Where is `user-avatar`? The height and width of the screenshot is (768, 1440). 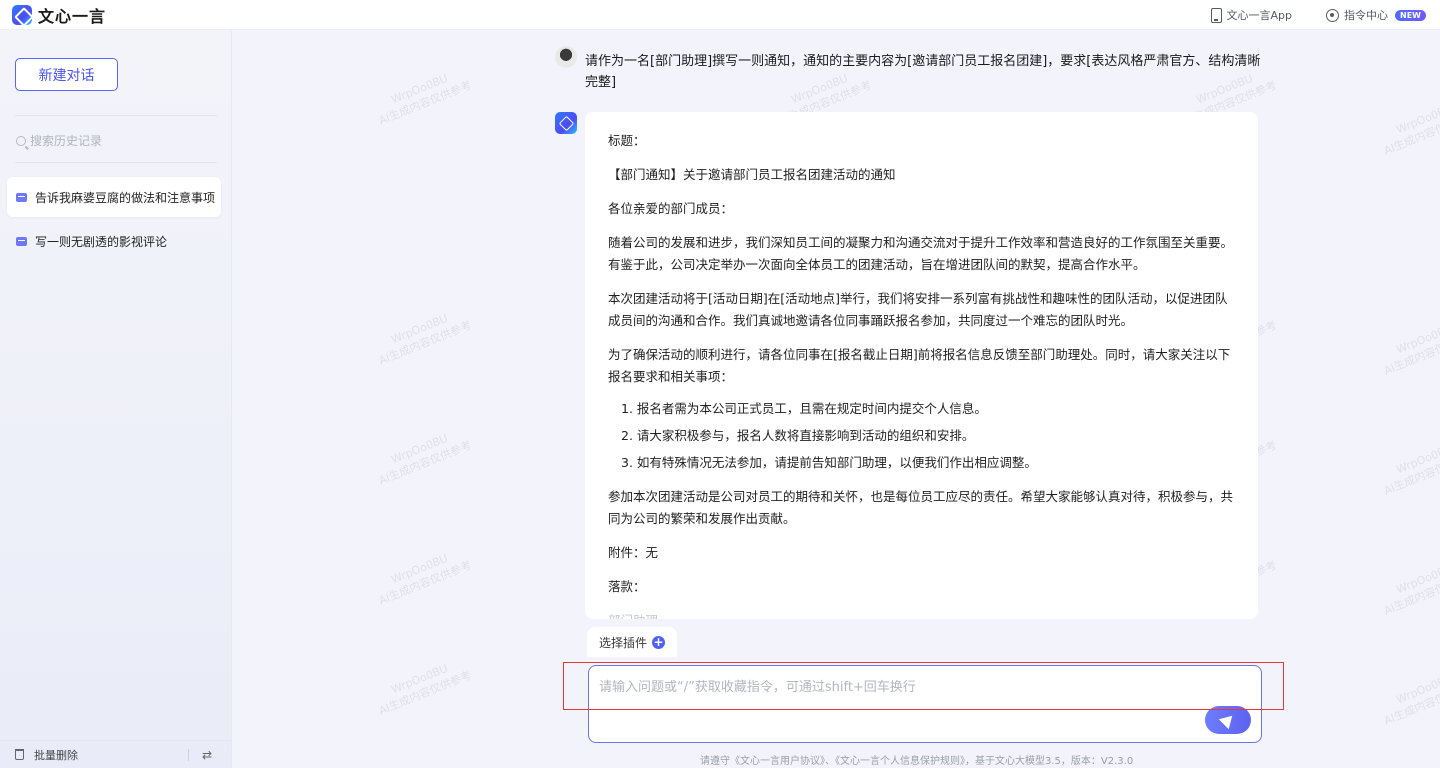 user-avatar is located at coordinates (566, 57).